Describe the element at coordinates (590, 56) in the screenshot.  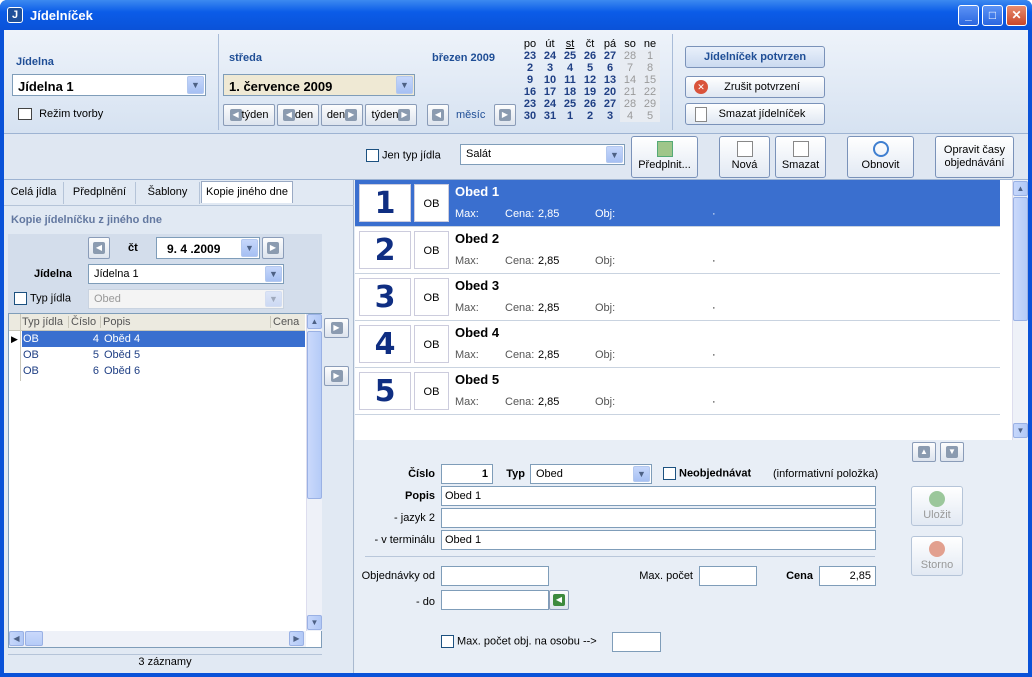
I see `calendar-day: 26` at that location.